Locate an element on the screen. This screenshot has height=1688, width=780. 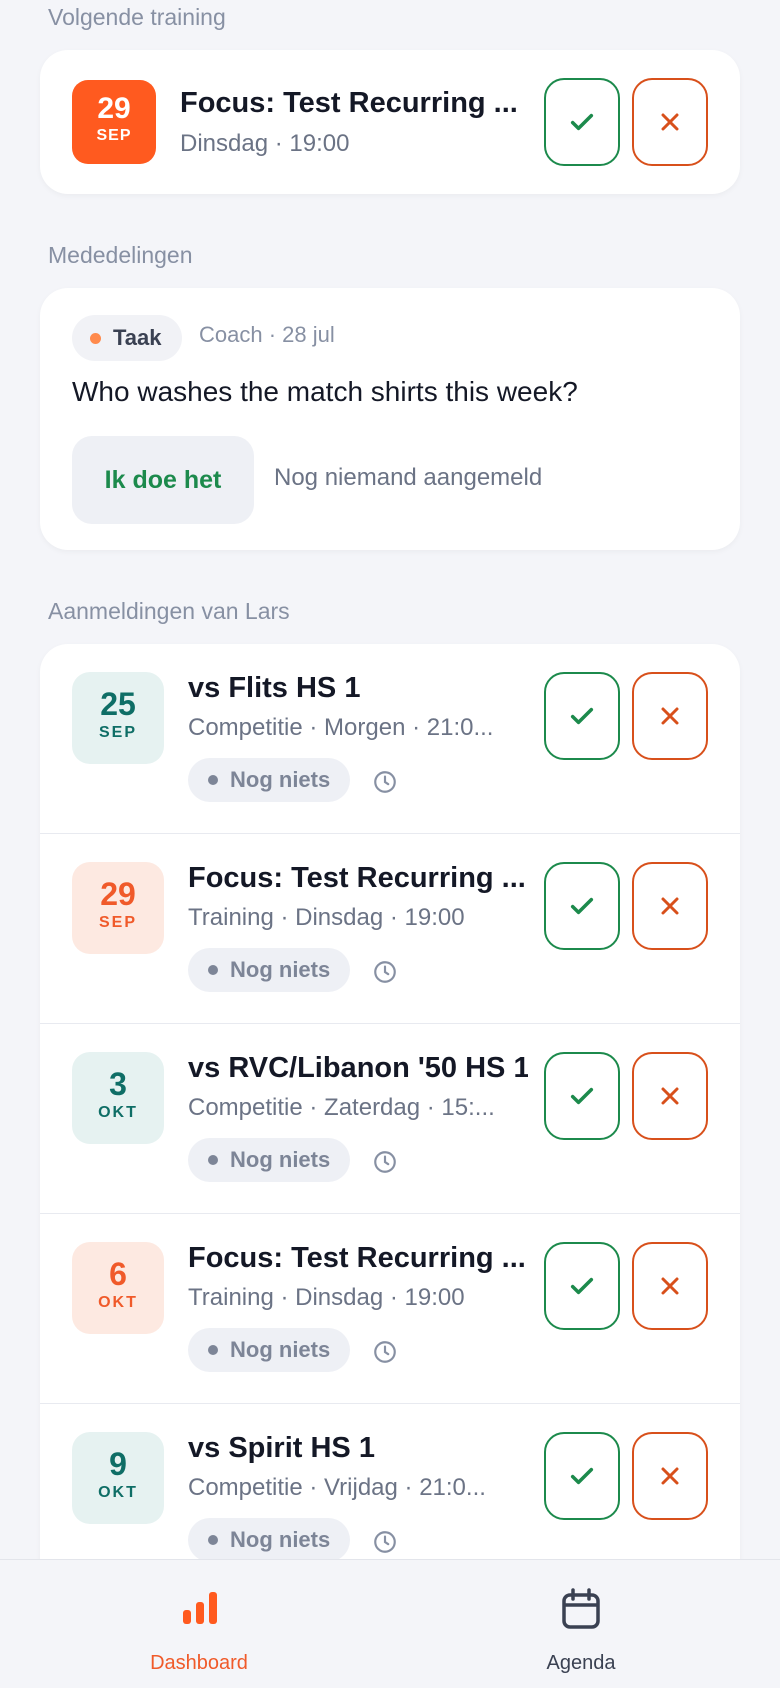
nav-agenda-label: Agenda is located at coordinates (581, 1663).